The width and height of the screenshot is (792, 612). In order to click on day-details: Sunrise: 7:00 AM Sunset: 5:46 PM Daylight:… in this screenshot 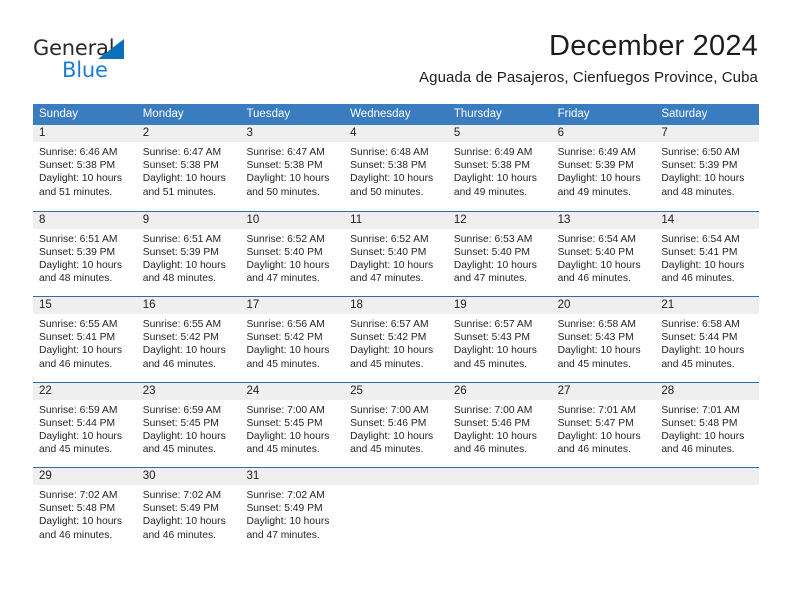, I will do `click(396, 428)`.